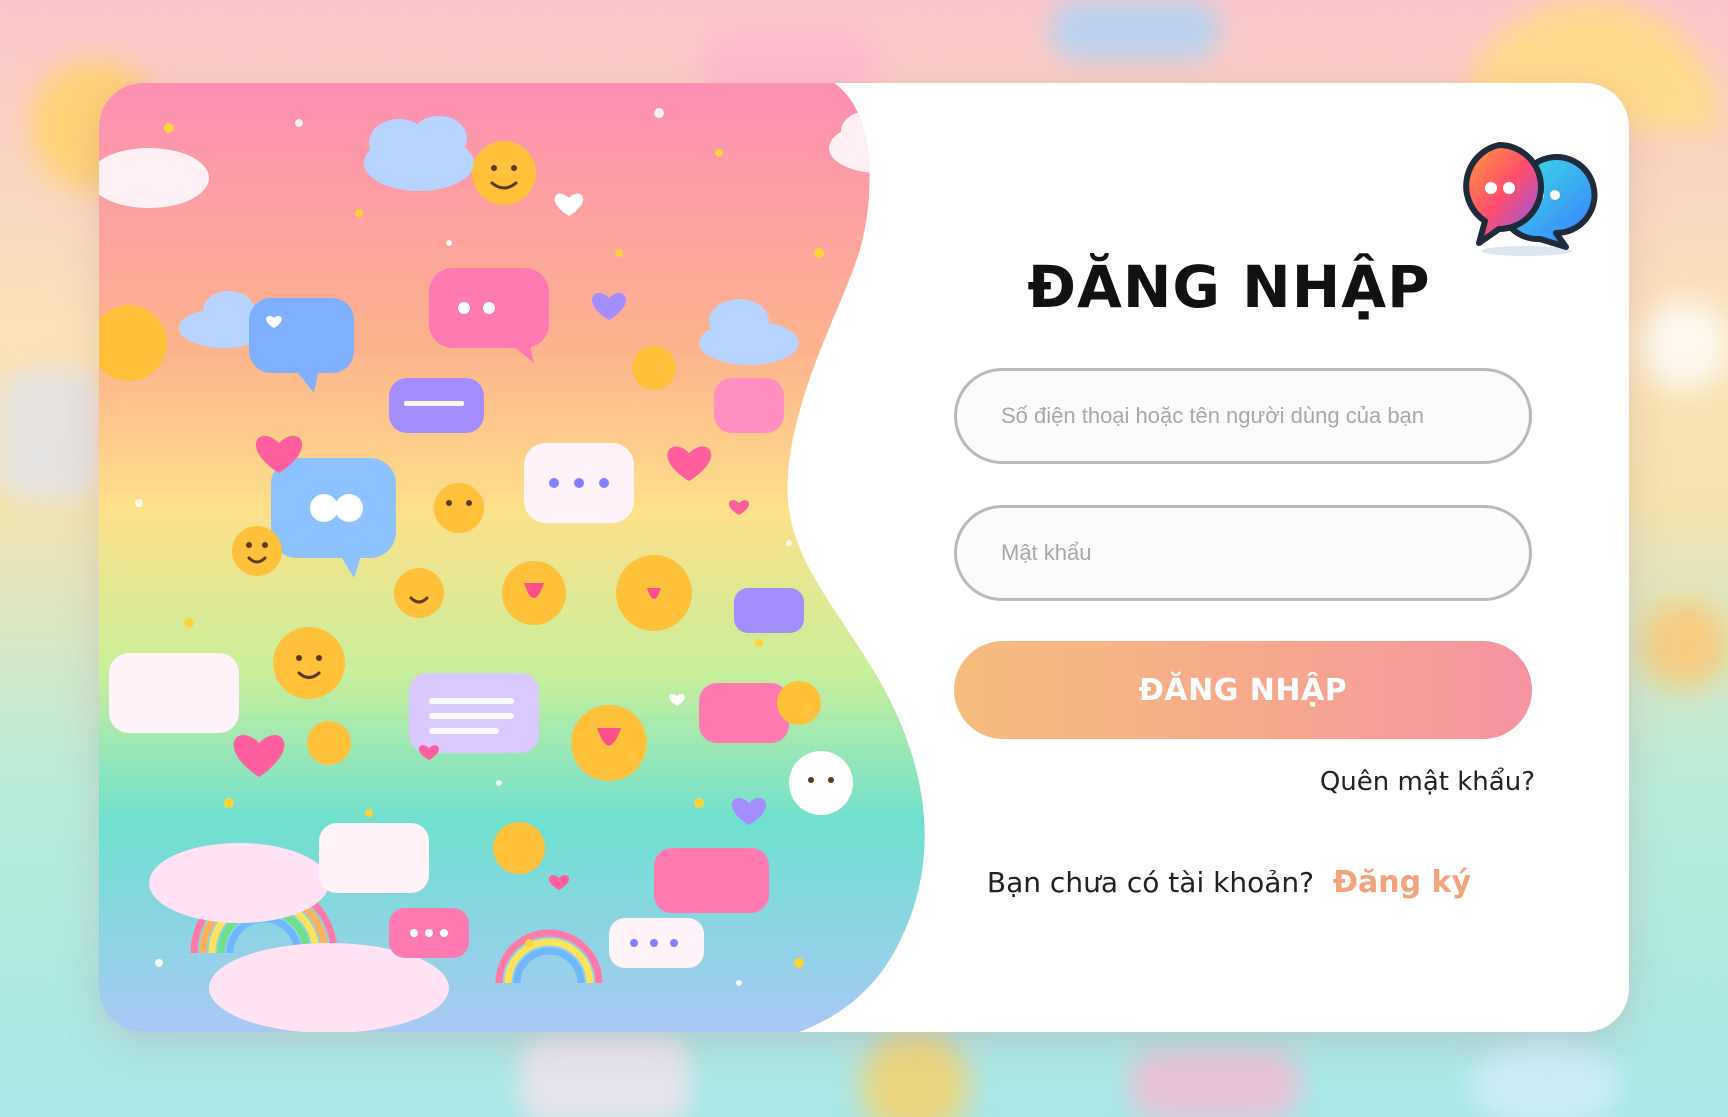  Describe the element at coordinates (1150, 882) in the screenshot. I see `no-account-text: Bạn chưa có tài khoản?` at that location.